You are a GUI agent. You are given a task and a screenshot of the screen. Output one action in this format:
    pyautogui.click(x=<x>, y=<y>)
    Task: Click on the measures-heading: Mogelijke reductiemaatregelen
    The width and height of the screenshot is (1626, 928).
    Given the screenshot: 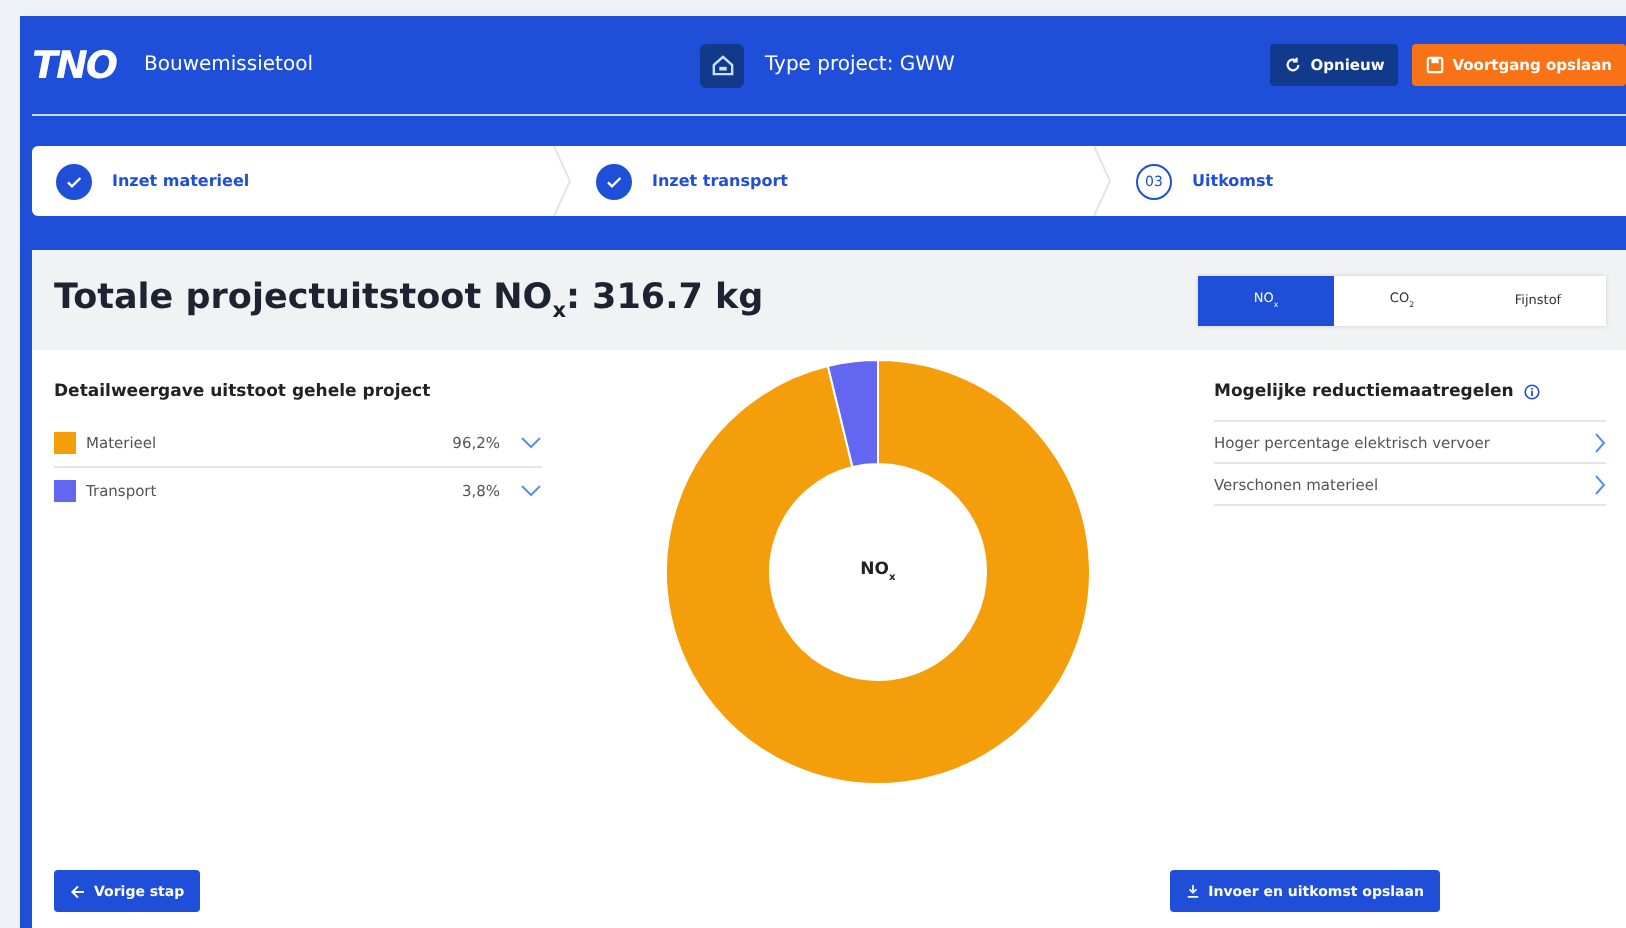 What is the action you would take?
    pyautogui.click(x=1364, y=392)
    